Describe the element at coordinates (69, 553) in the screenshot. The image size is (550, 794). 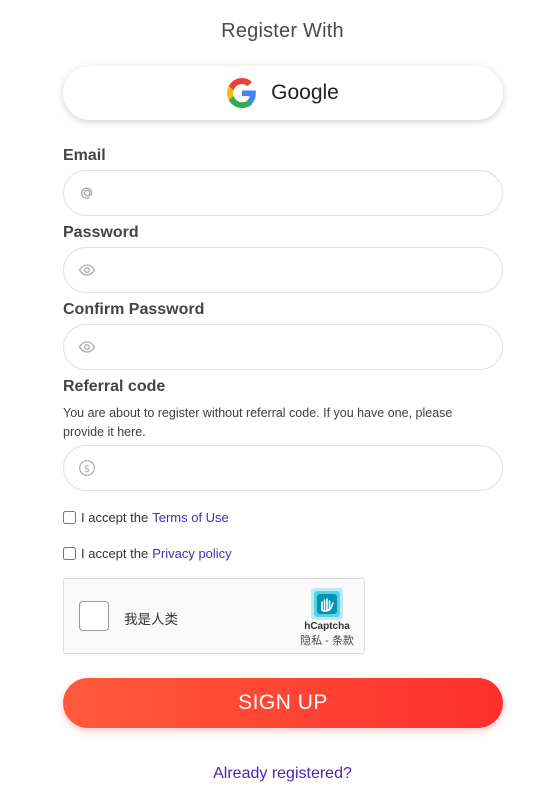
I see `privacy-checkbox` at that location.